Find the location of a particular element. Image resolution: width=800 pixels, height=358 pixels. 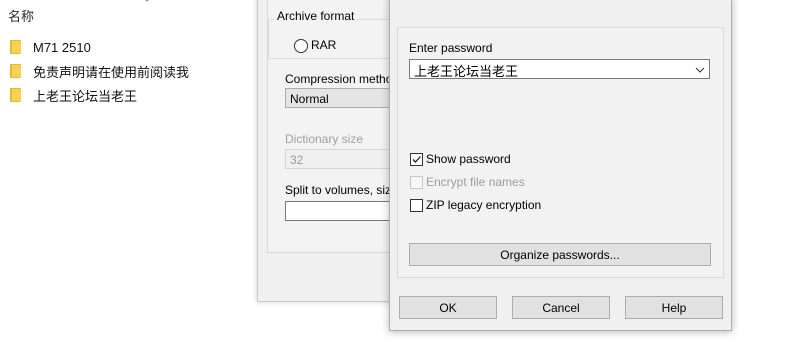

file-name: 免责声明请在使用前阅读我 is located at coordinates (111, 72).